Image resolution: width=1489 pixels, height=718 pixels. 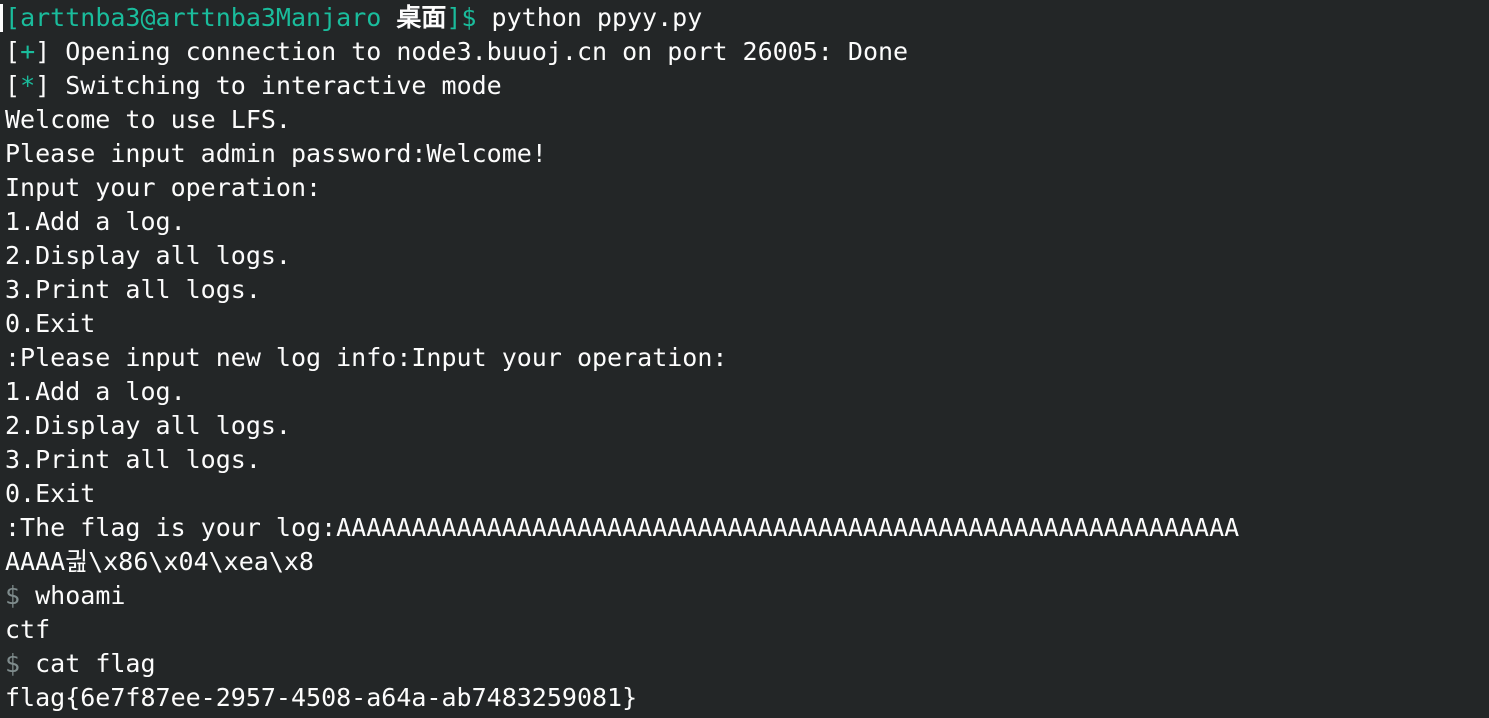 I want to click on status-line-interactive: [*] Switching to interactive mode, so click(x=253, y=85).